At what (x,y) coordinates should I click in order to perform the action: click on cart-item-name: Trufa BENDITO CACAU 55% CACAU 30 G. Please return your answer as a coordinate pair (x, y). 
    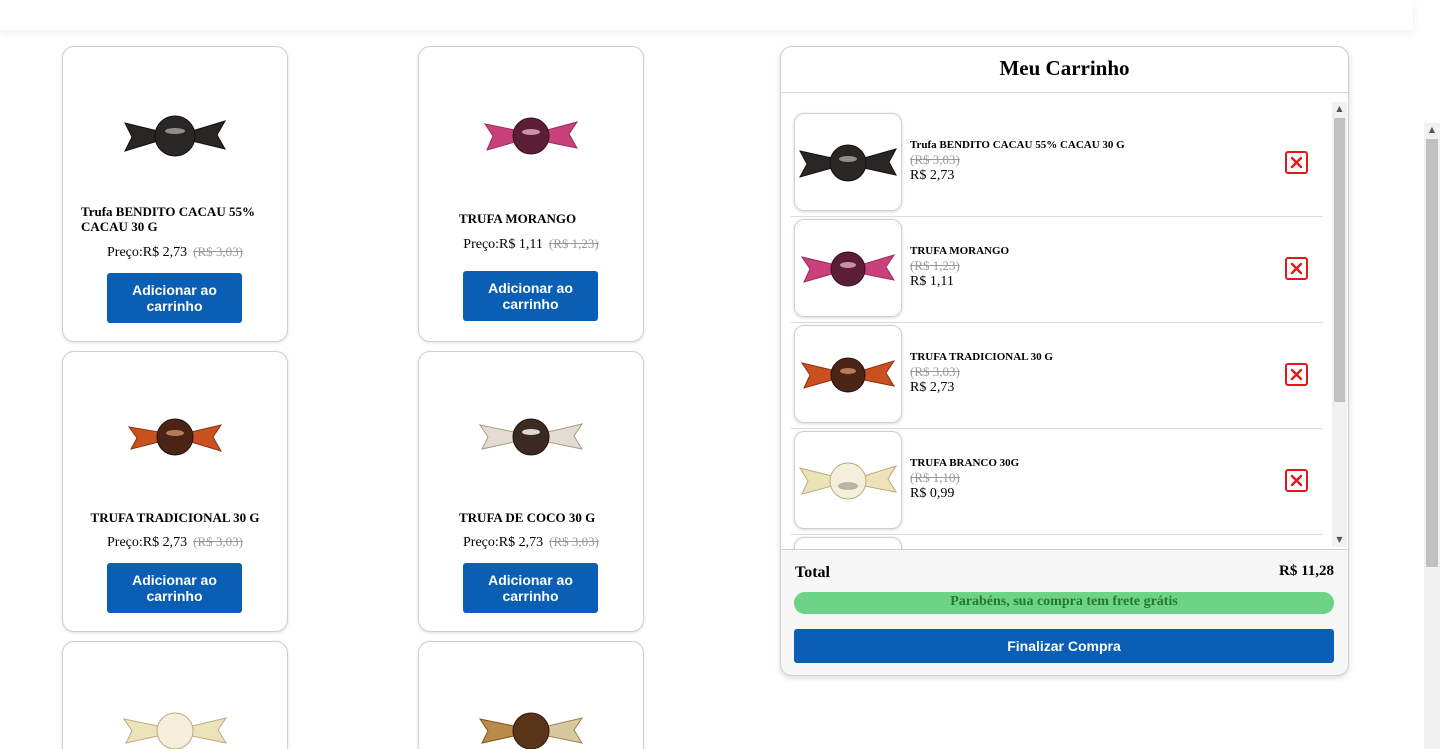
    Looking at the image, I should click on (1017, 145).